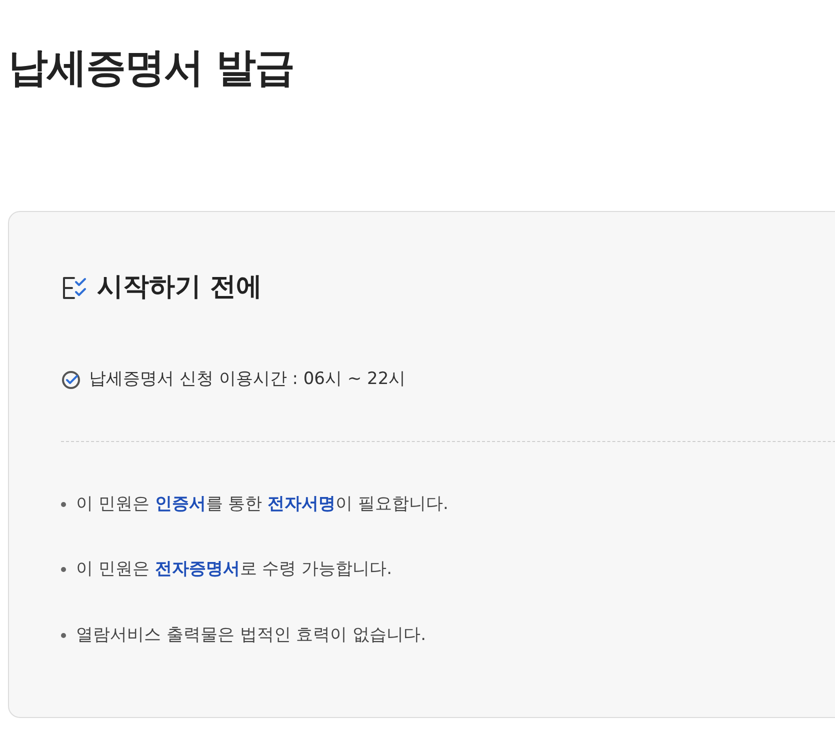 The image size is (835, 734). I want to click on notice-text: 이 민원은 전자증명서로 수령 가능합니다., so click(234, 569).